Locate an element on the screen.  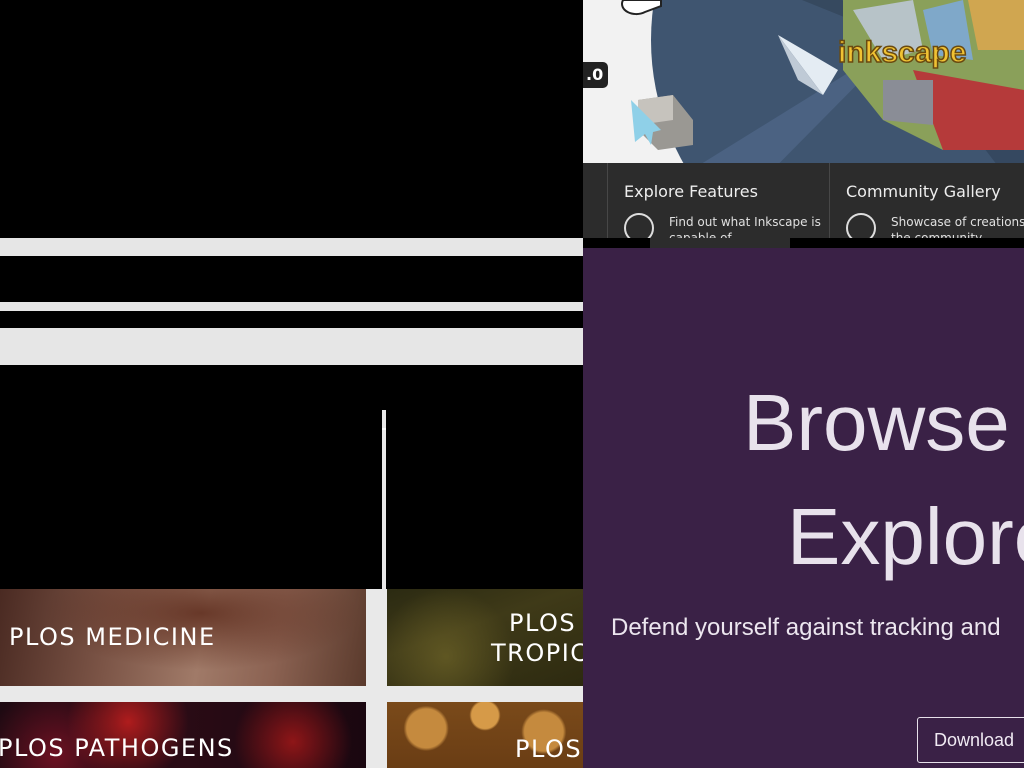
content-block-right is located at coordinates (484, 477).